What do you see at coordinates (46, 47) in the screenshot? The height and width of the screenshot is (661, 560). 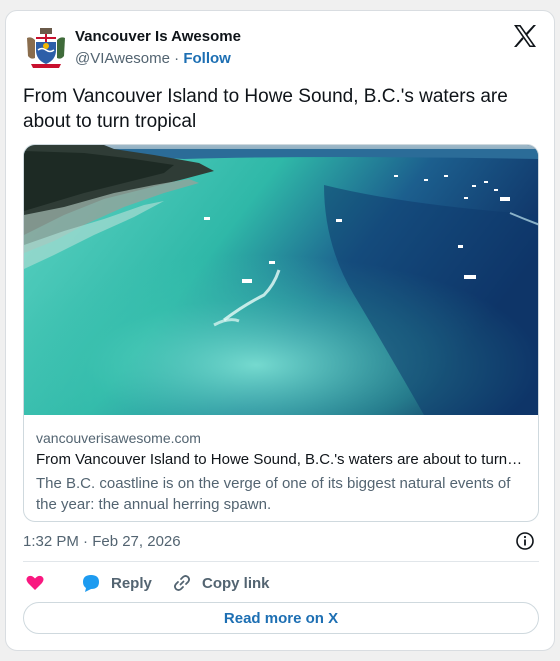 I see `crest-logo-avatar` at bounding box center [46, 47].